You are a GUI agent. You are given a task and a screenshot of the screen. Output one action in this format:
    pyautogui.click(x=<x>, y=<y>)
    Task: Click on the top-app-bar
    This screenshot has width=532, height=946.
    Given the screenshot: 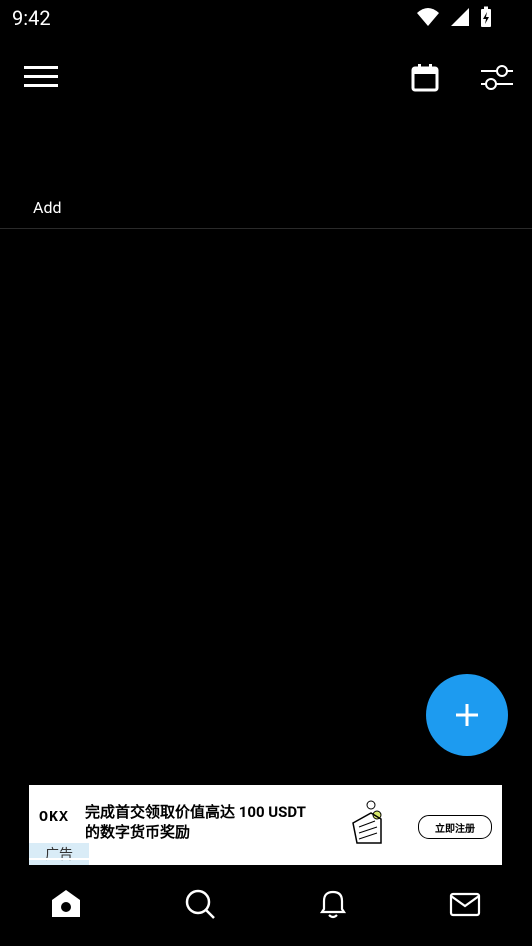 What is the action you would take?
    pyautogui.click(x=266, y=78)
    